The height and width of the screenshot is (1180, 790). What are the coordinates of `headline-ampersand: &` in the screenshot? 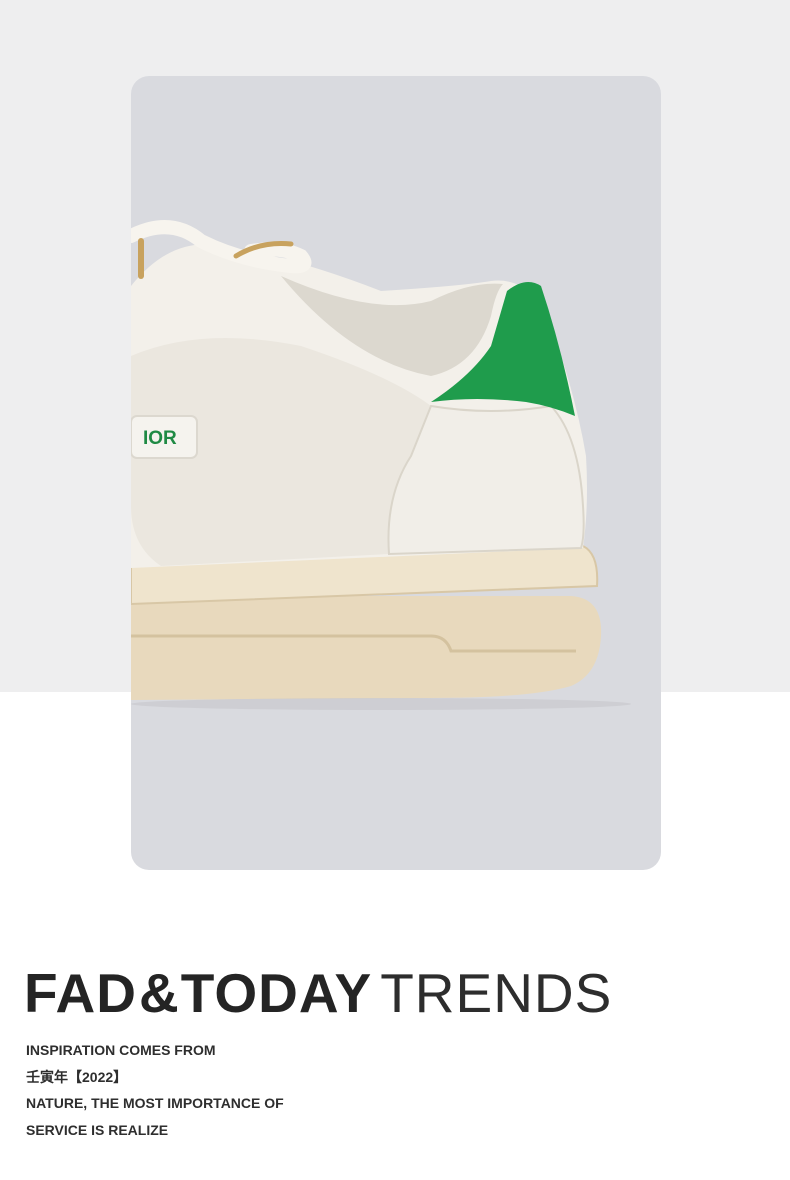 It's located at (159, 993).